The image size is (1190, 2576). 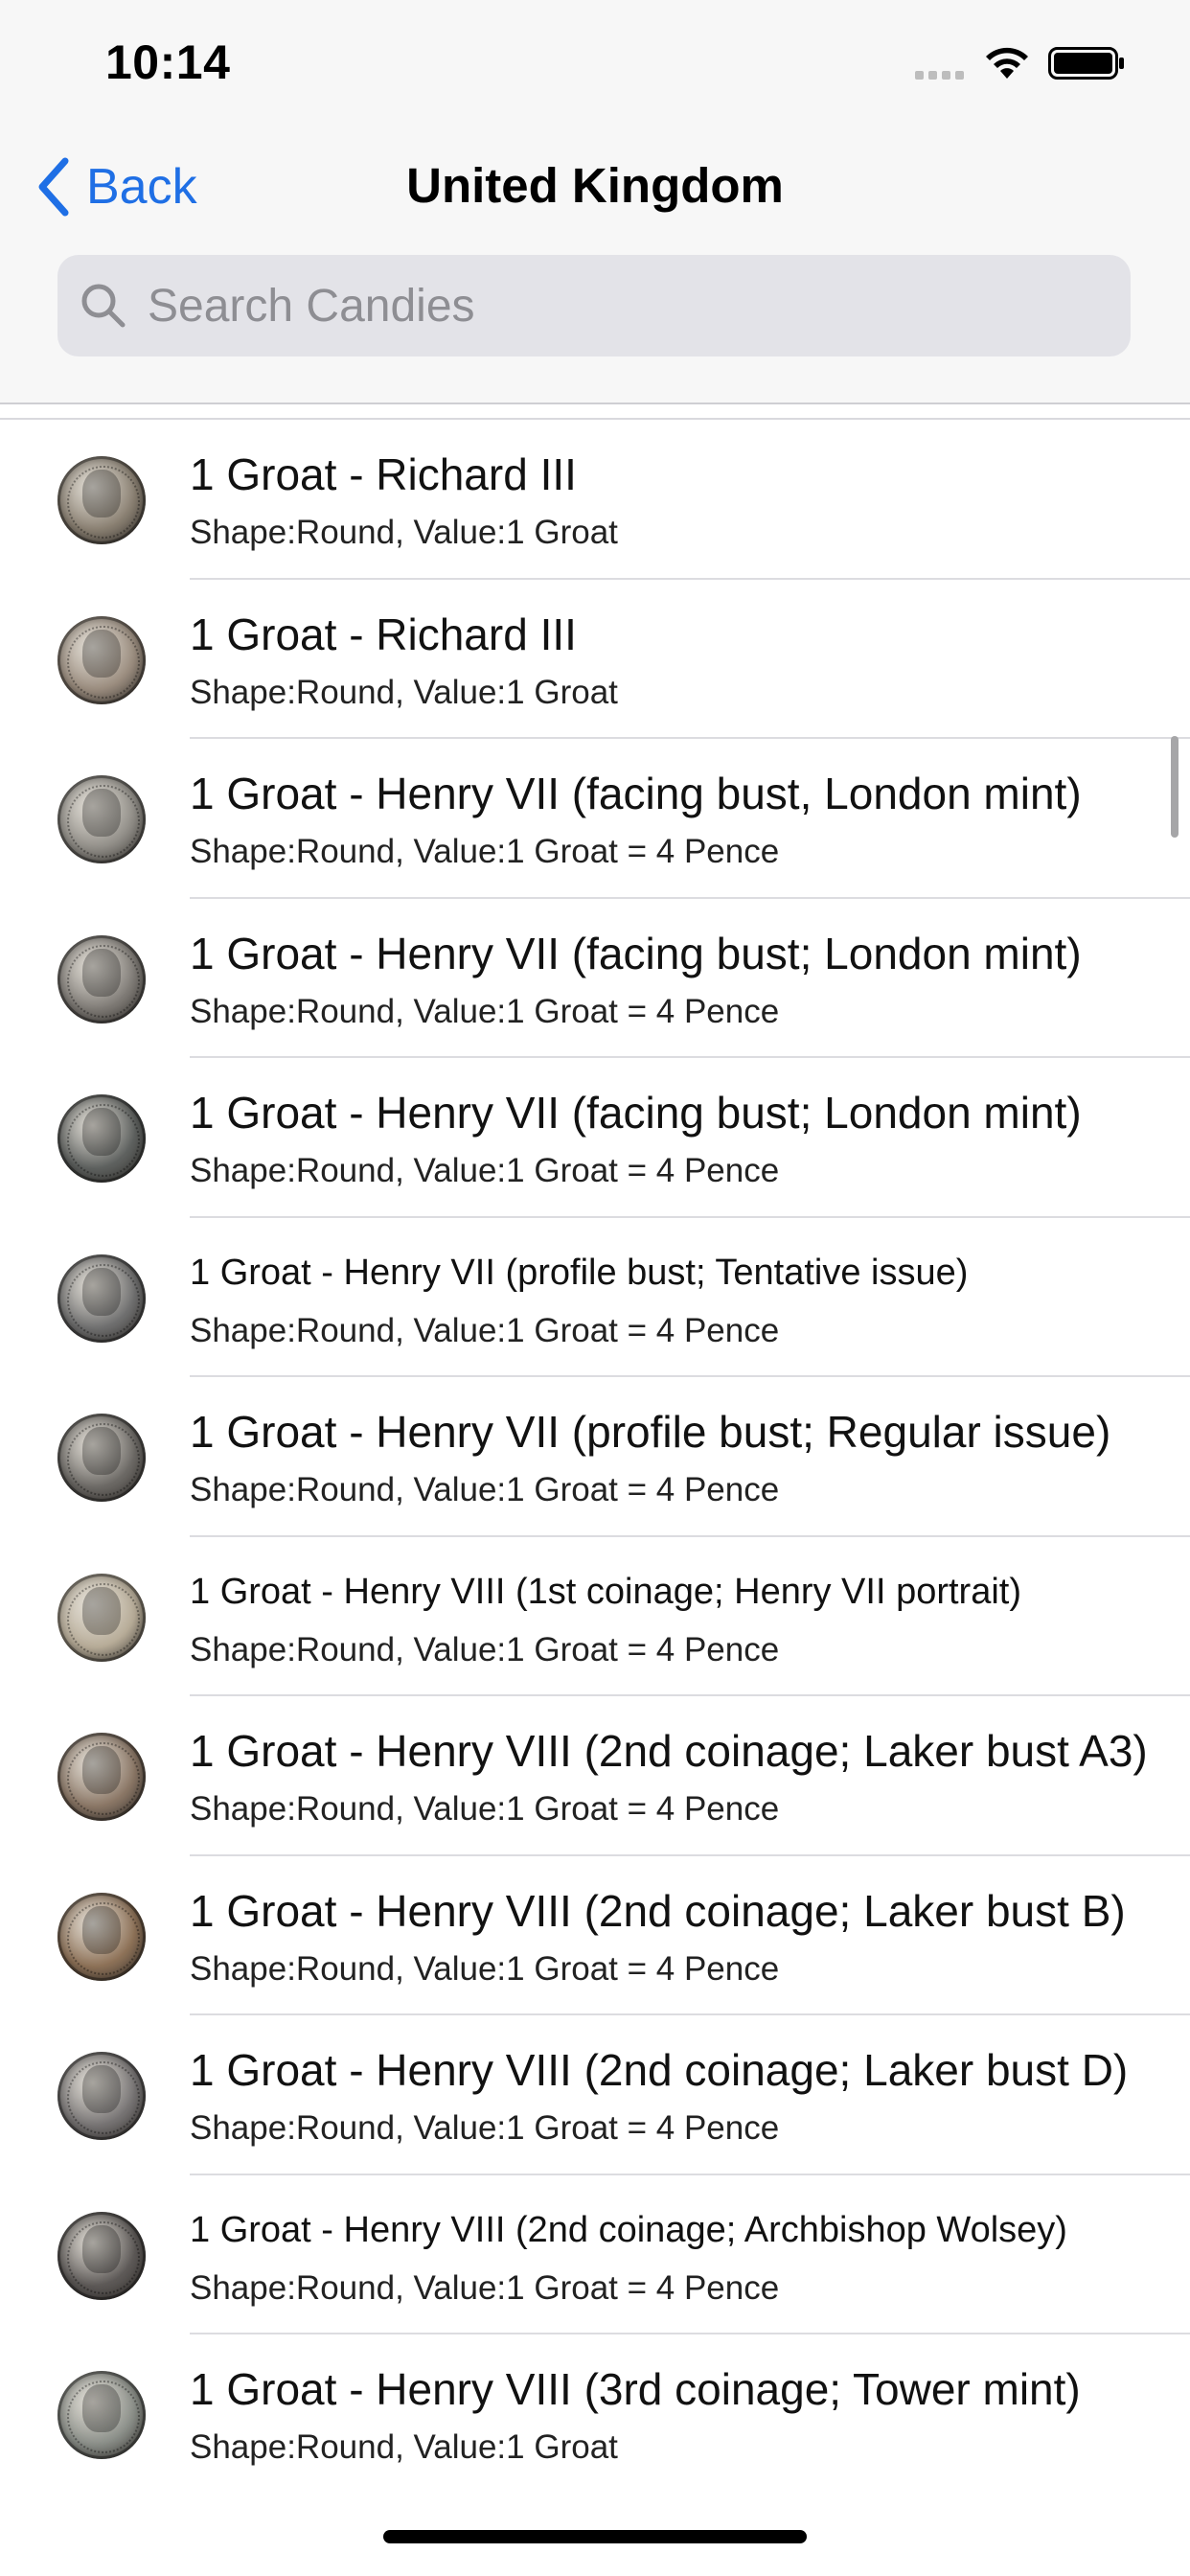 I want to click on cellular-signal-icon, so click(x=940, y=75).